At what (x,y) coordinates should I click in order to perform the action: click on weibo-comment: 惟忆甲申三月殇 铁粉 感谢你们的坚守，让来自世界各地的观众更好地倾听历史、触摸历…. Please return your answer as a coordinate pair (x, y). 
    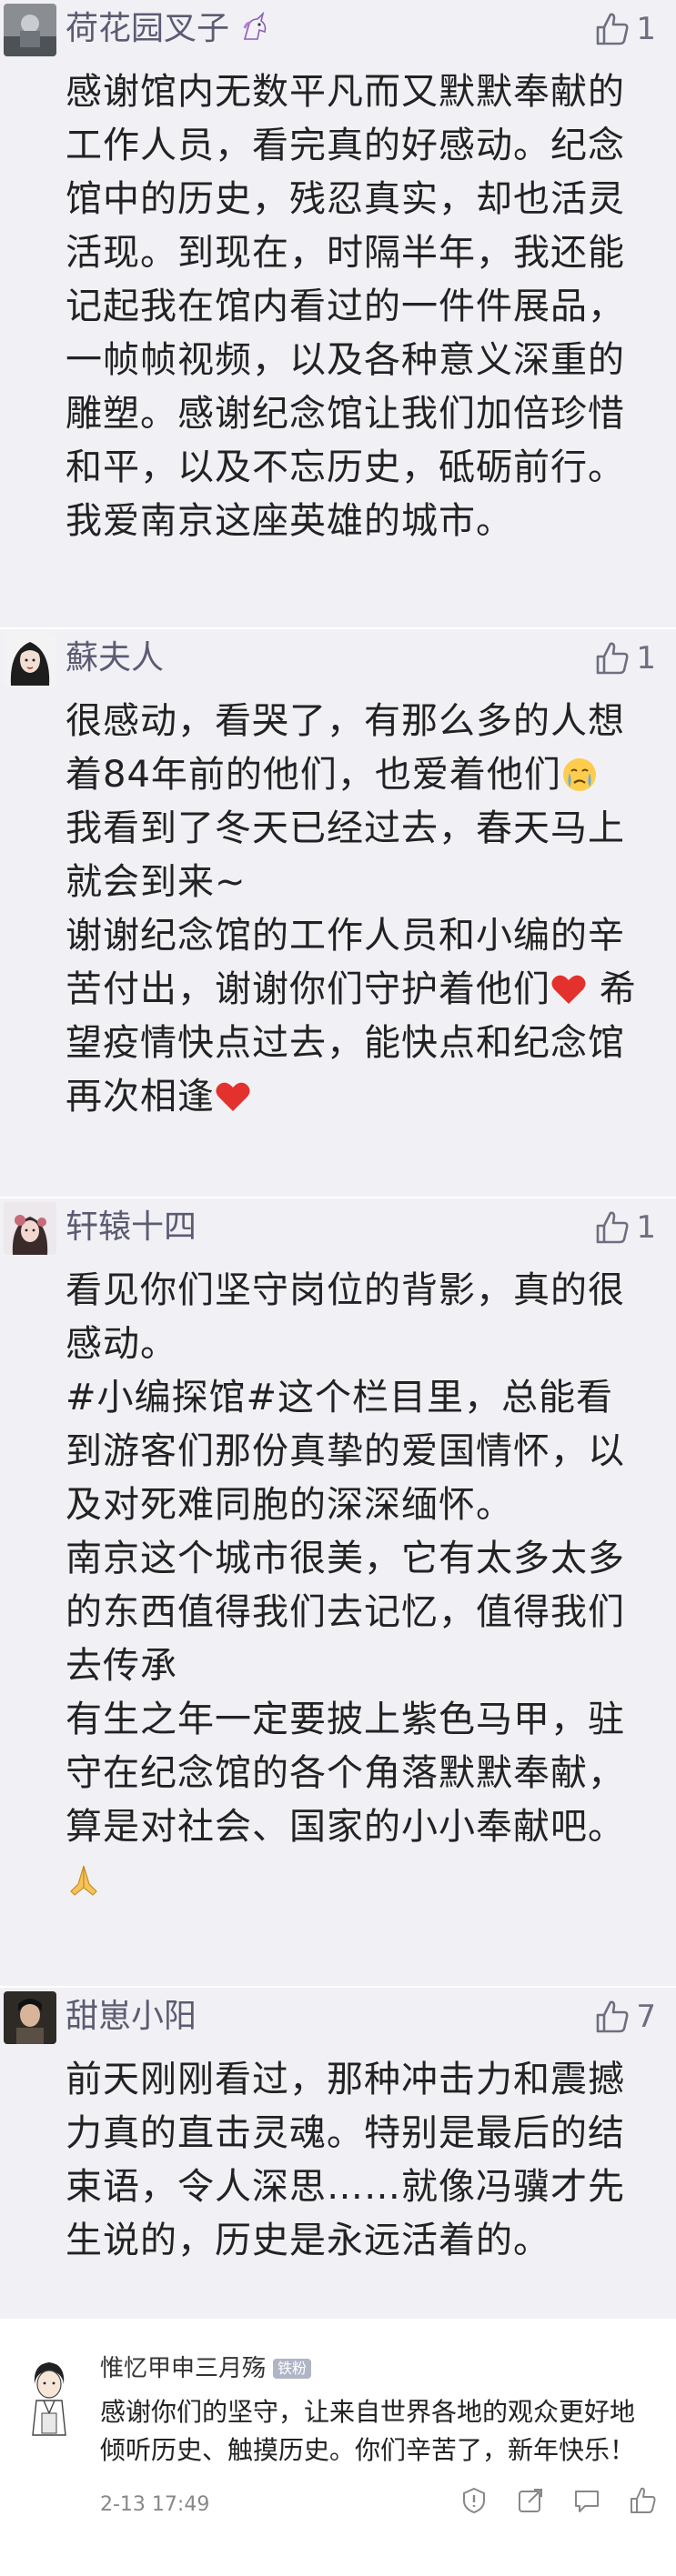
    Looking at the image, I should click on (338, 2448).